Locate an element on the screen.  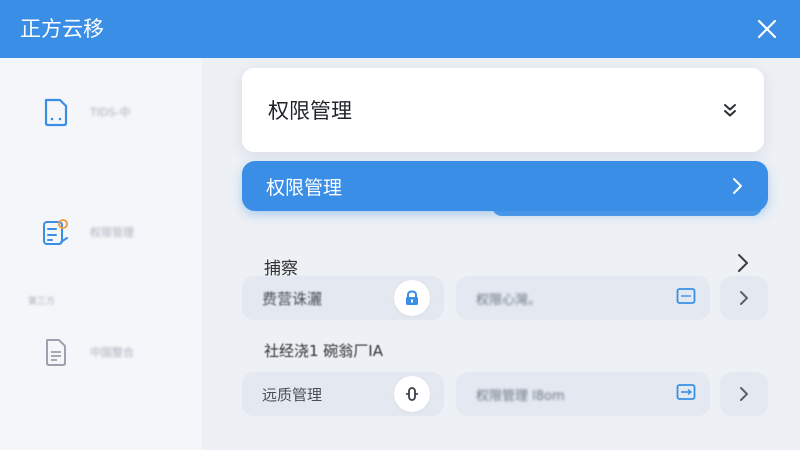
primary-row-label: 权限管理 is located at coordinates (304, 187).